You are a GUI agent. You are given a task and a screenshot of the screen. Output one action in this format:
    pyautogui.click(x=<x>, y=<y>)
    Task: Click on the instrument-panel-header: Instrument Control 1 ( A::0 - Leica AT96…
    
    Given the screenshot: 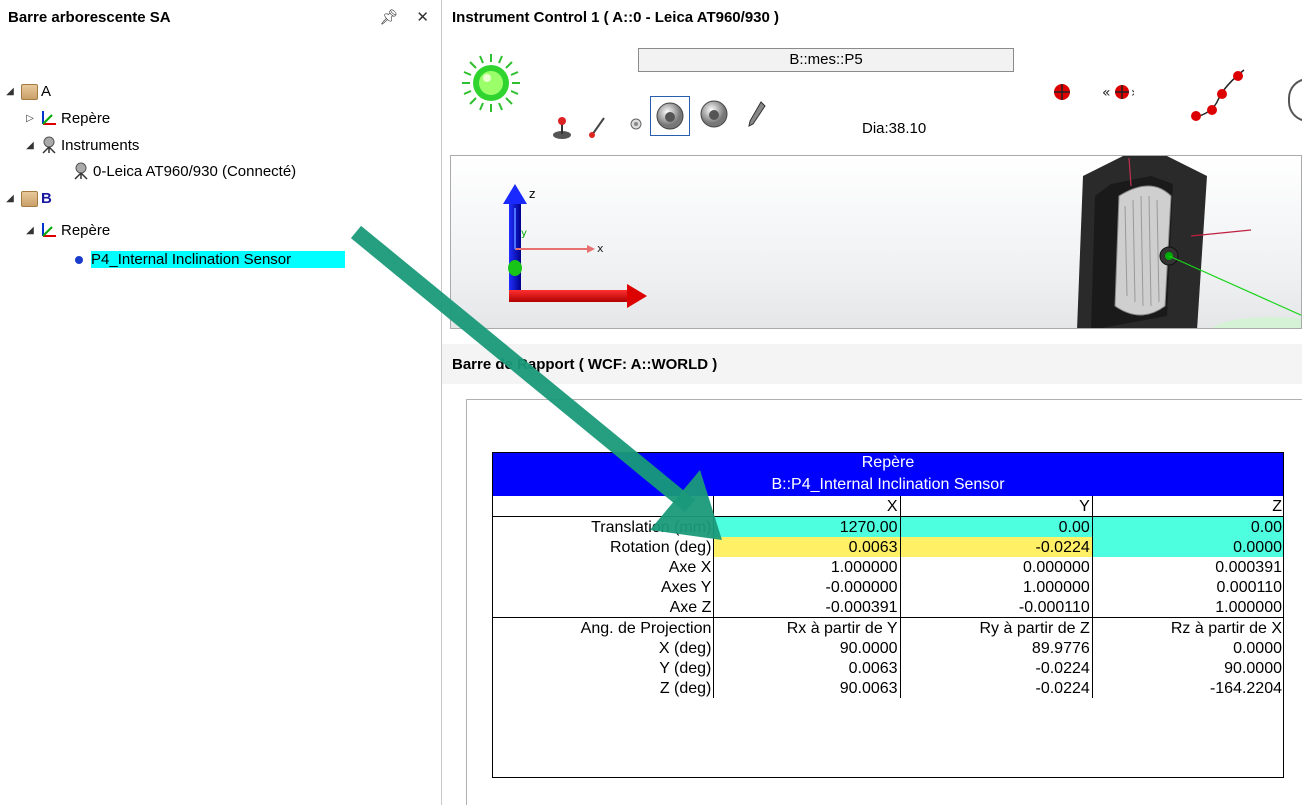 What is the action you would take?
    pyautogui.click(x=872, y=17)
    